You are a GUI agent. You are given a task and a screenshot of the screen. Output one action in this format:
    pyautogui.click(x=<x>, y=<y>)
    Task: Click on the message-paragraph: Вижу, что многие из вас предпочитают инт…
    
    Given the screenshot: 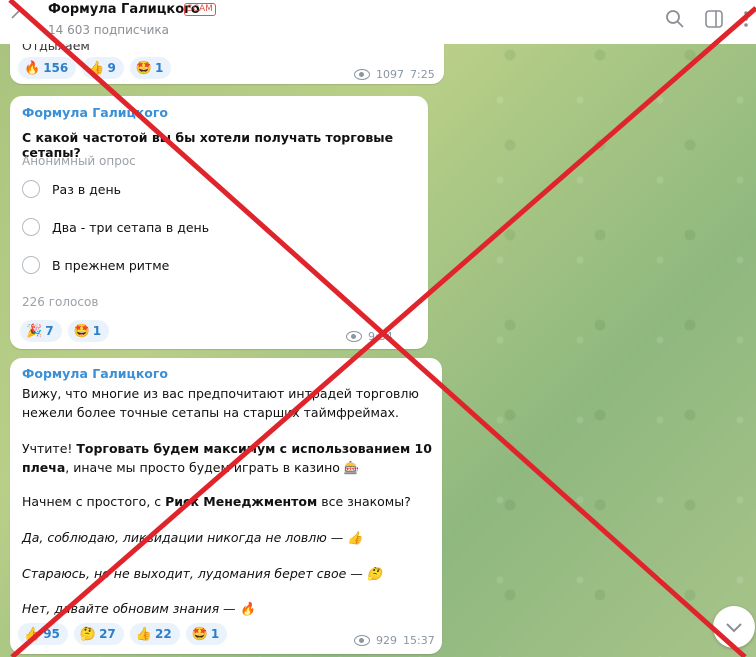 What is the action you would take?
    pyautogui.click(x=220, y=403)
    